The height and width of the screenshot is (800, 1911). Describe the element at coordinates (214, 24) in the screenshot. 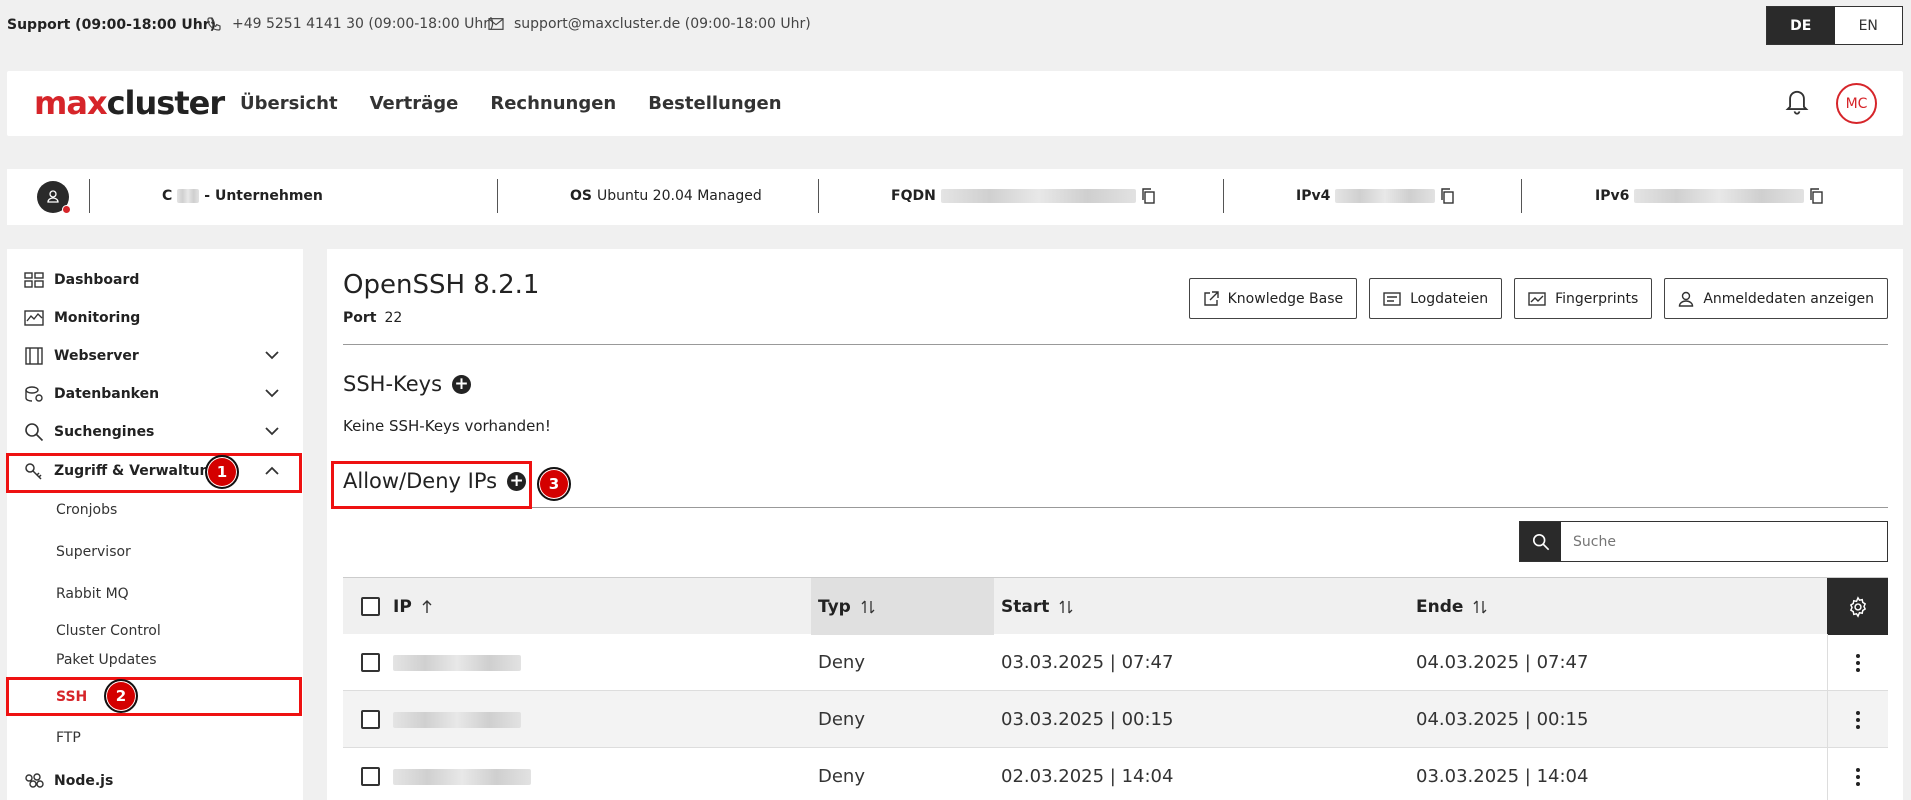

I see `phone-icon` at that location.